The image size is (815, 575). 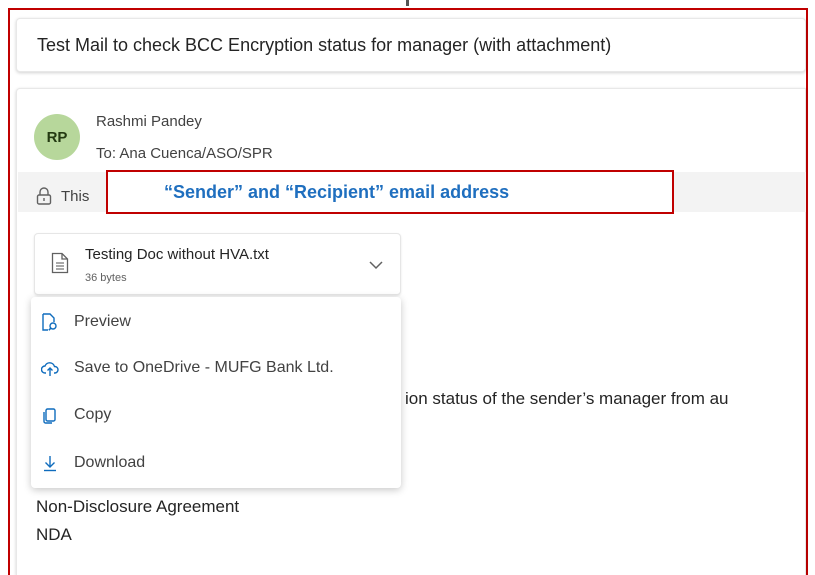 I want to click on mail-body-nda-short: NDA, so click(x=54, y=534).